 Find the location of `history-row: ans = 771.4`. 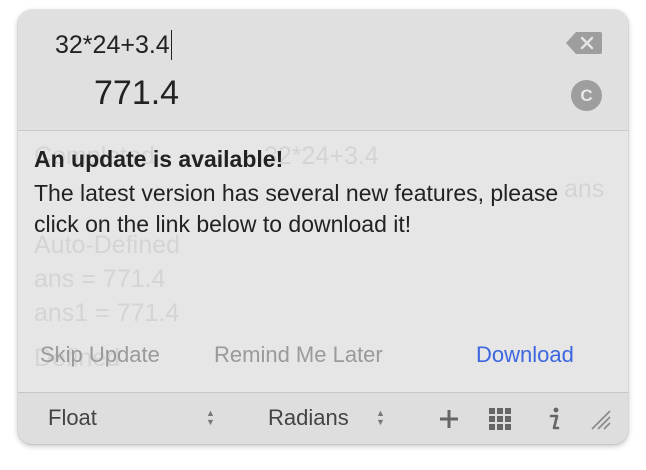

history-row: ans = 771.4 is located at coordinates (99, 279).